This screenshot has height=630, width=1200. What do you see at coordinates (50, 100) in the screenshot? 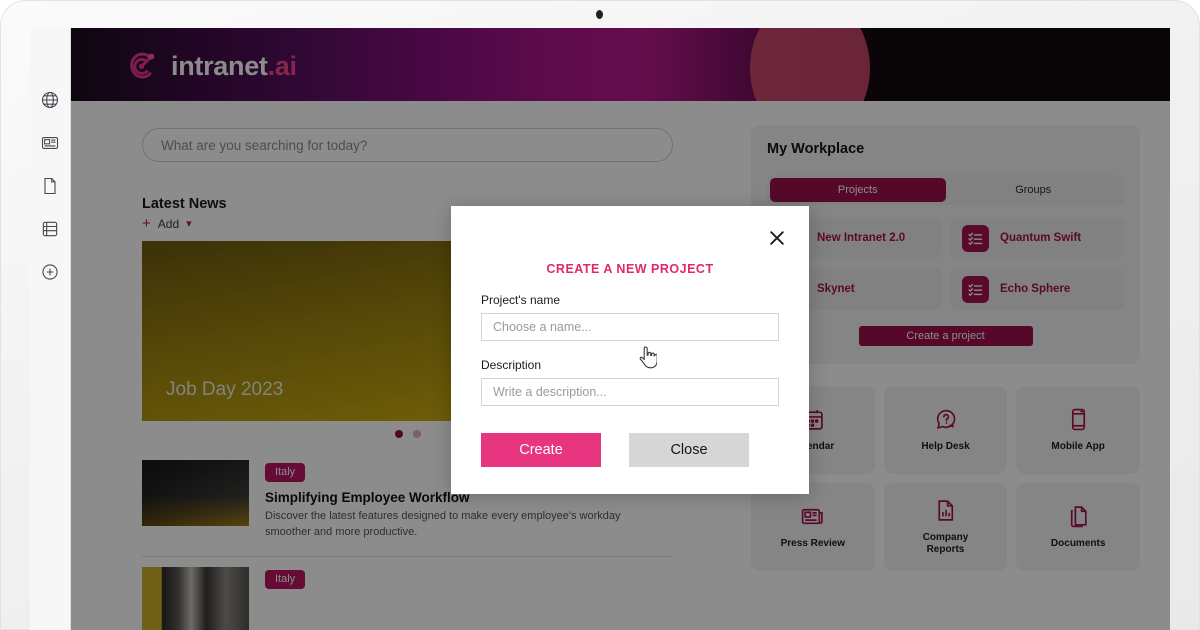
I see `globe-icon` at bounding box center [50, 100].